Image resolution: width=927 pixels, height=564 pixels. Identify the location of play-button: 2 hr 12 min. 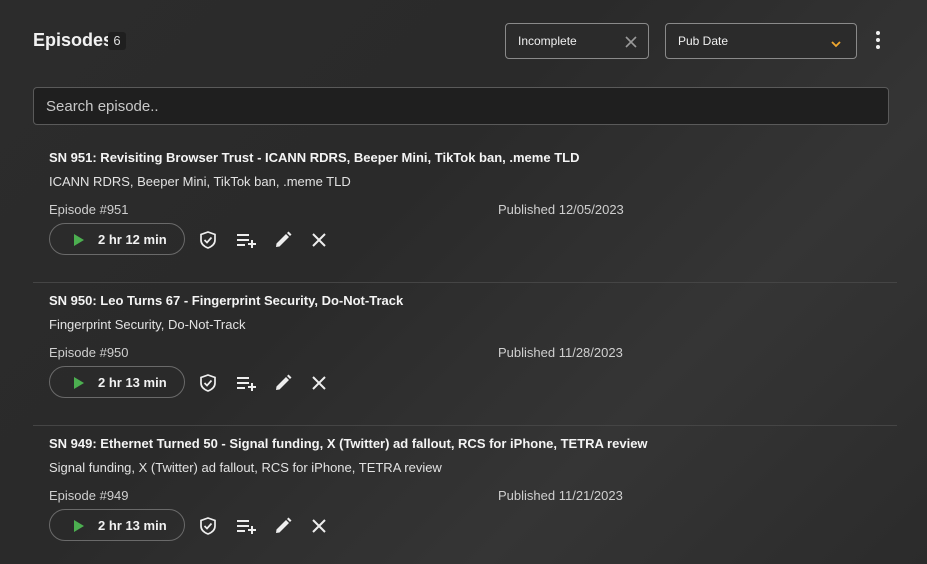
(117, 239).